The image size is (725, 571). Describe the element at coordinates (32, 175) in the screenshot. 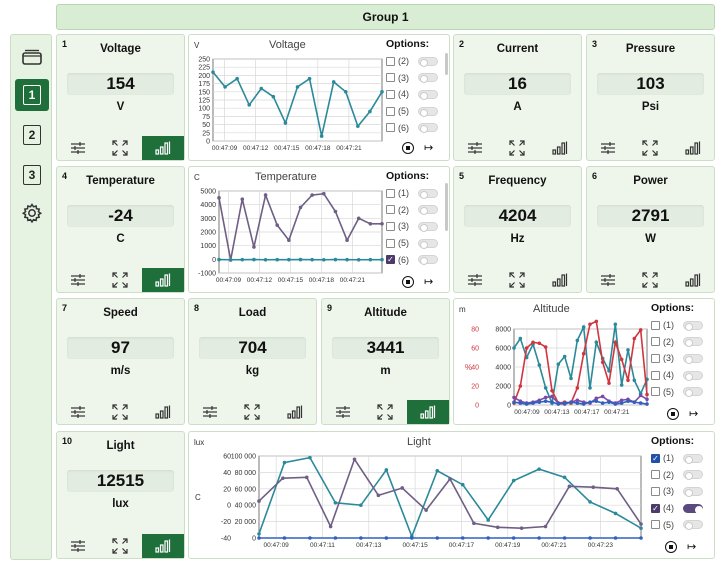

I see `sidebar-item-page-3: 3` at that location.